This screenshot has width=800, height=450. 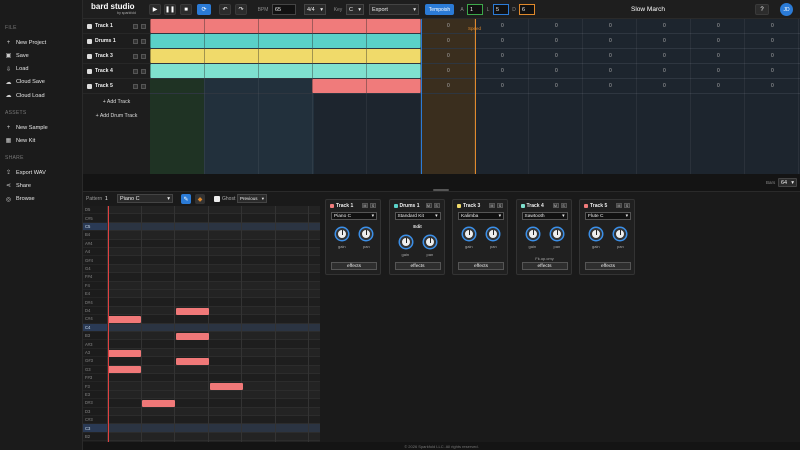 I want to click on eraser-tool-icon: ◆, so click(x=200, y=199).